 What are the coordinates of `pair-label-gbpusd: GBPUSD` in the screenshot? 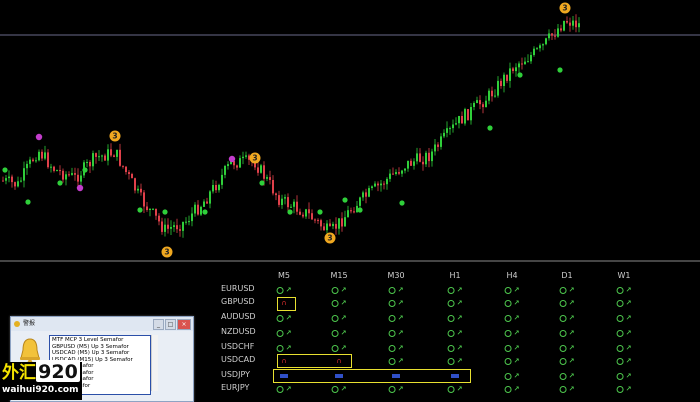 It's located at (238, 301).